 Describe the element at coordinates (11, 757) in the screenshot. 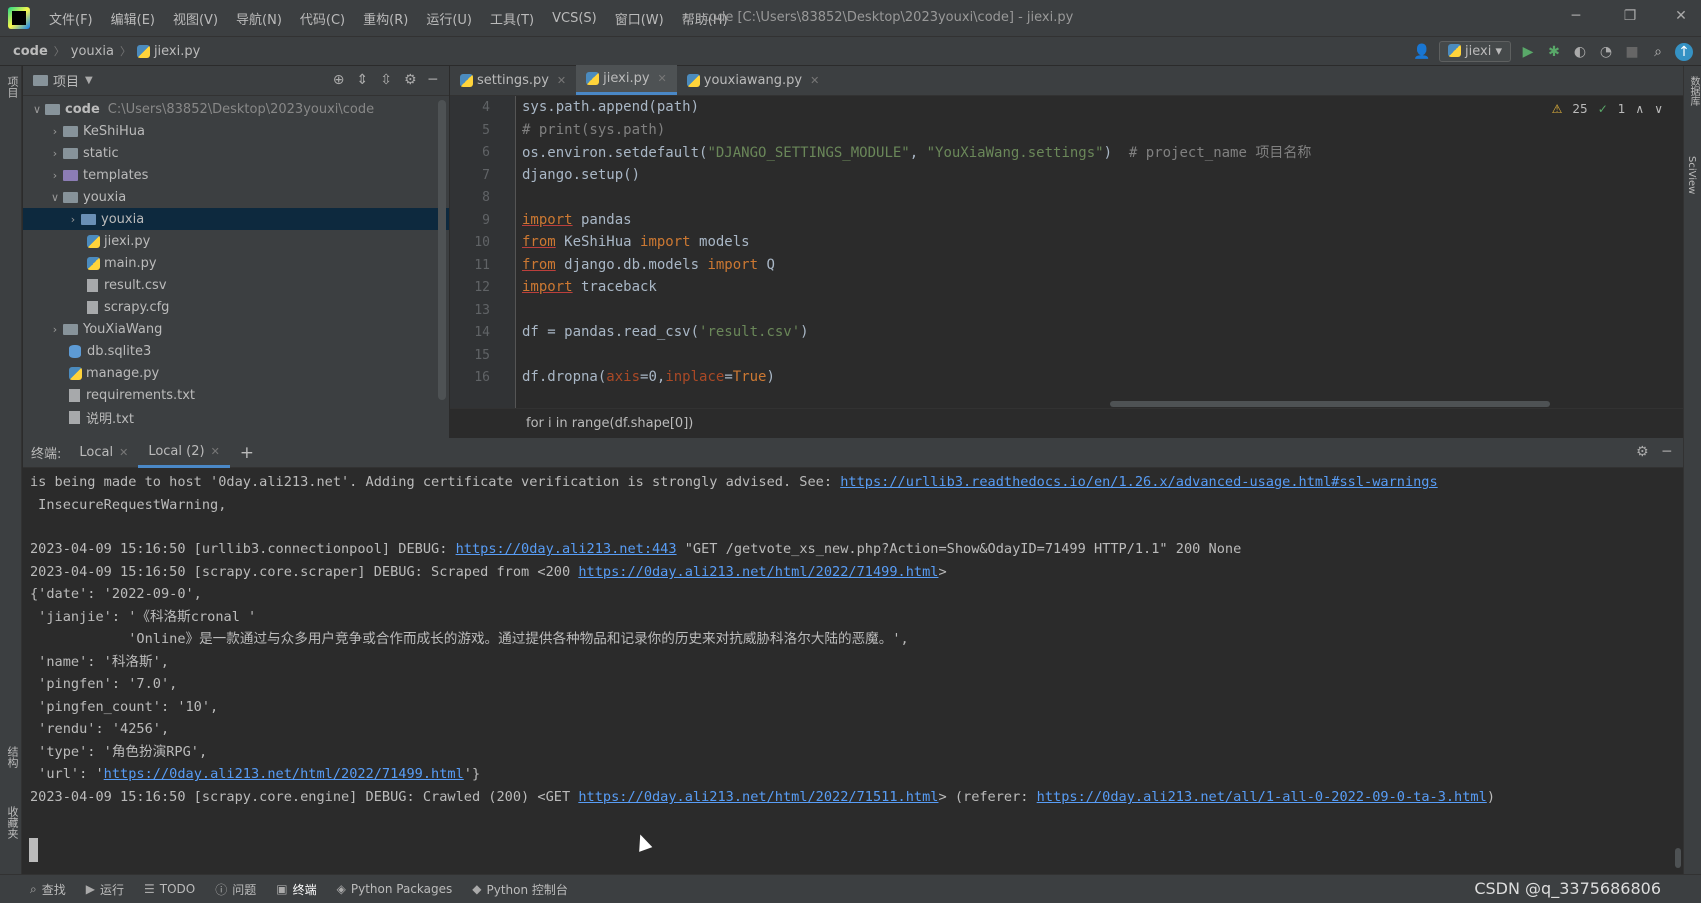

I see `stripe-tab-structure: 结构` at that location.